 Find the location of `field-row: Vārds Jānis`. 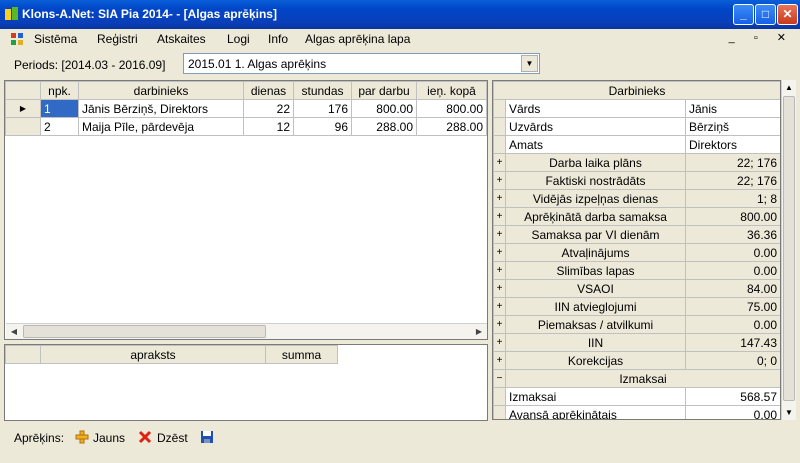

field-row: Vārds Jānis is located at coordinates (636, 108).